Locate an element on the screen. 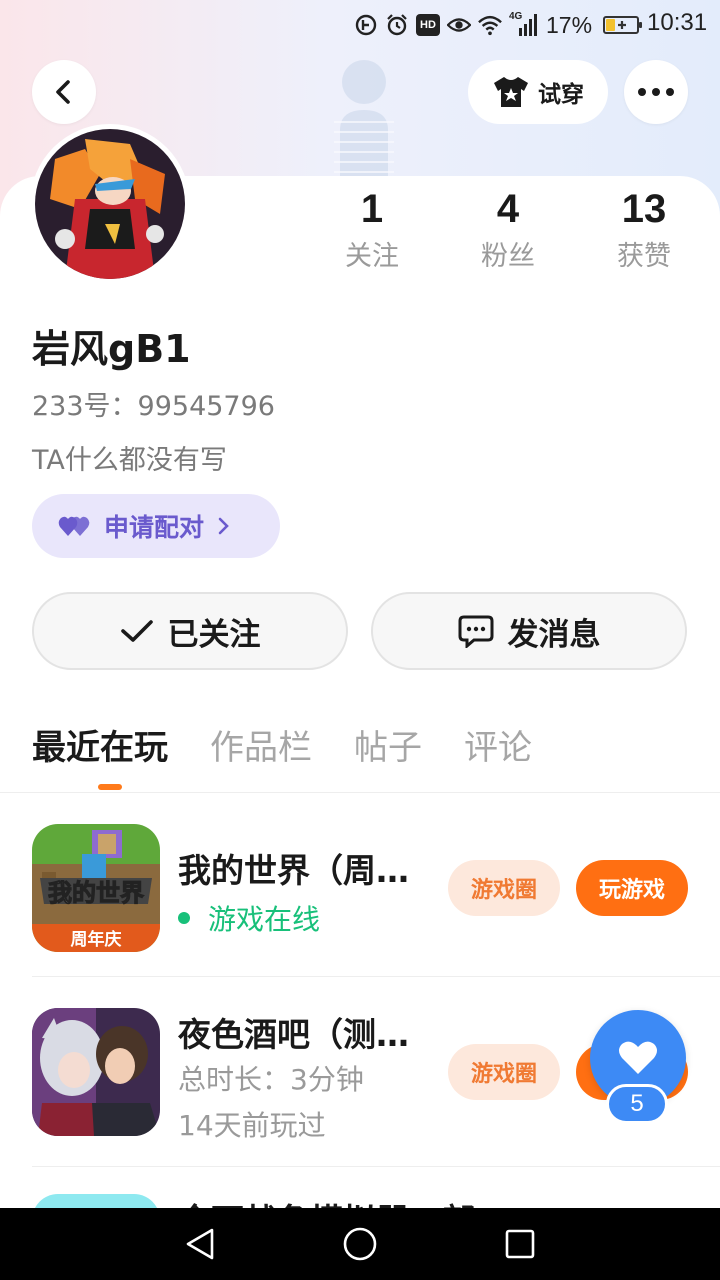  war-simulator-game-icon is located at coordinates (96, 1201).